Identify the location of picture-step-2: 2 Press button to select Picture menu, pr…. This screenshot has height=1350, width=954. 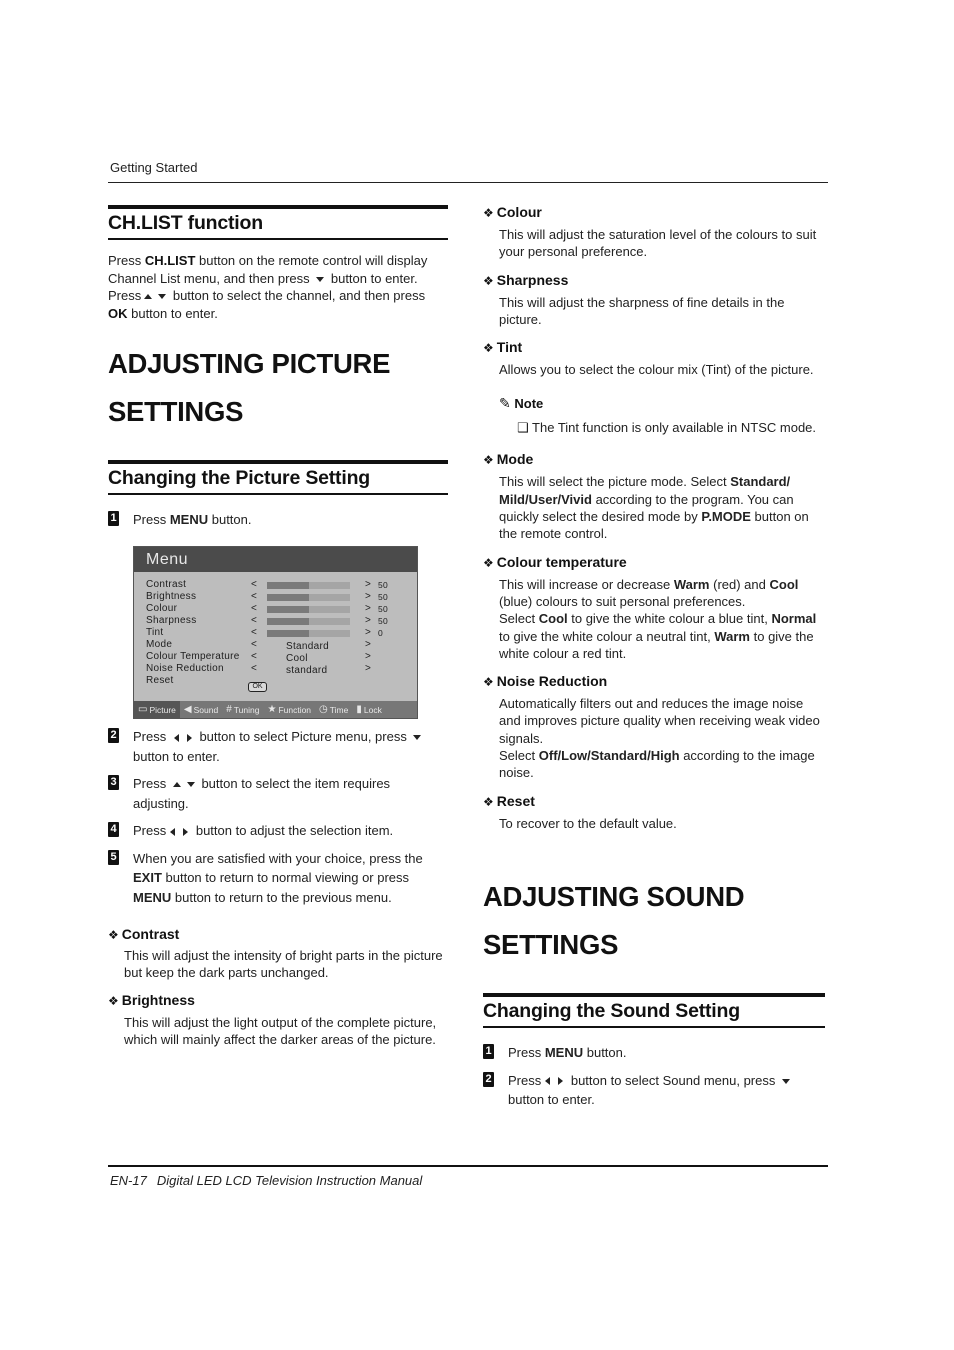
(278, 746).